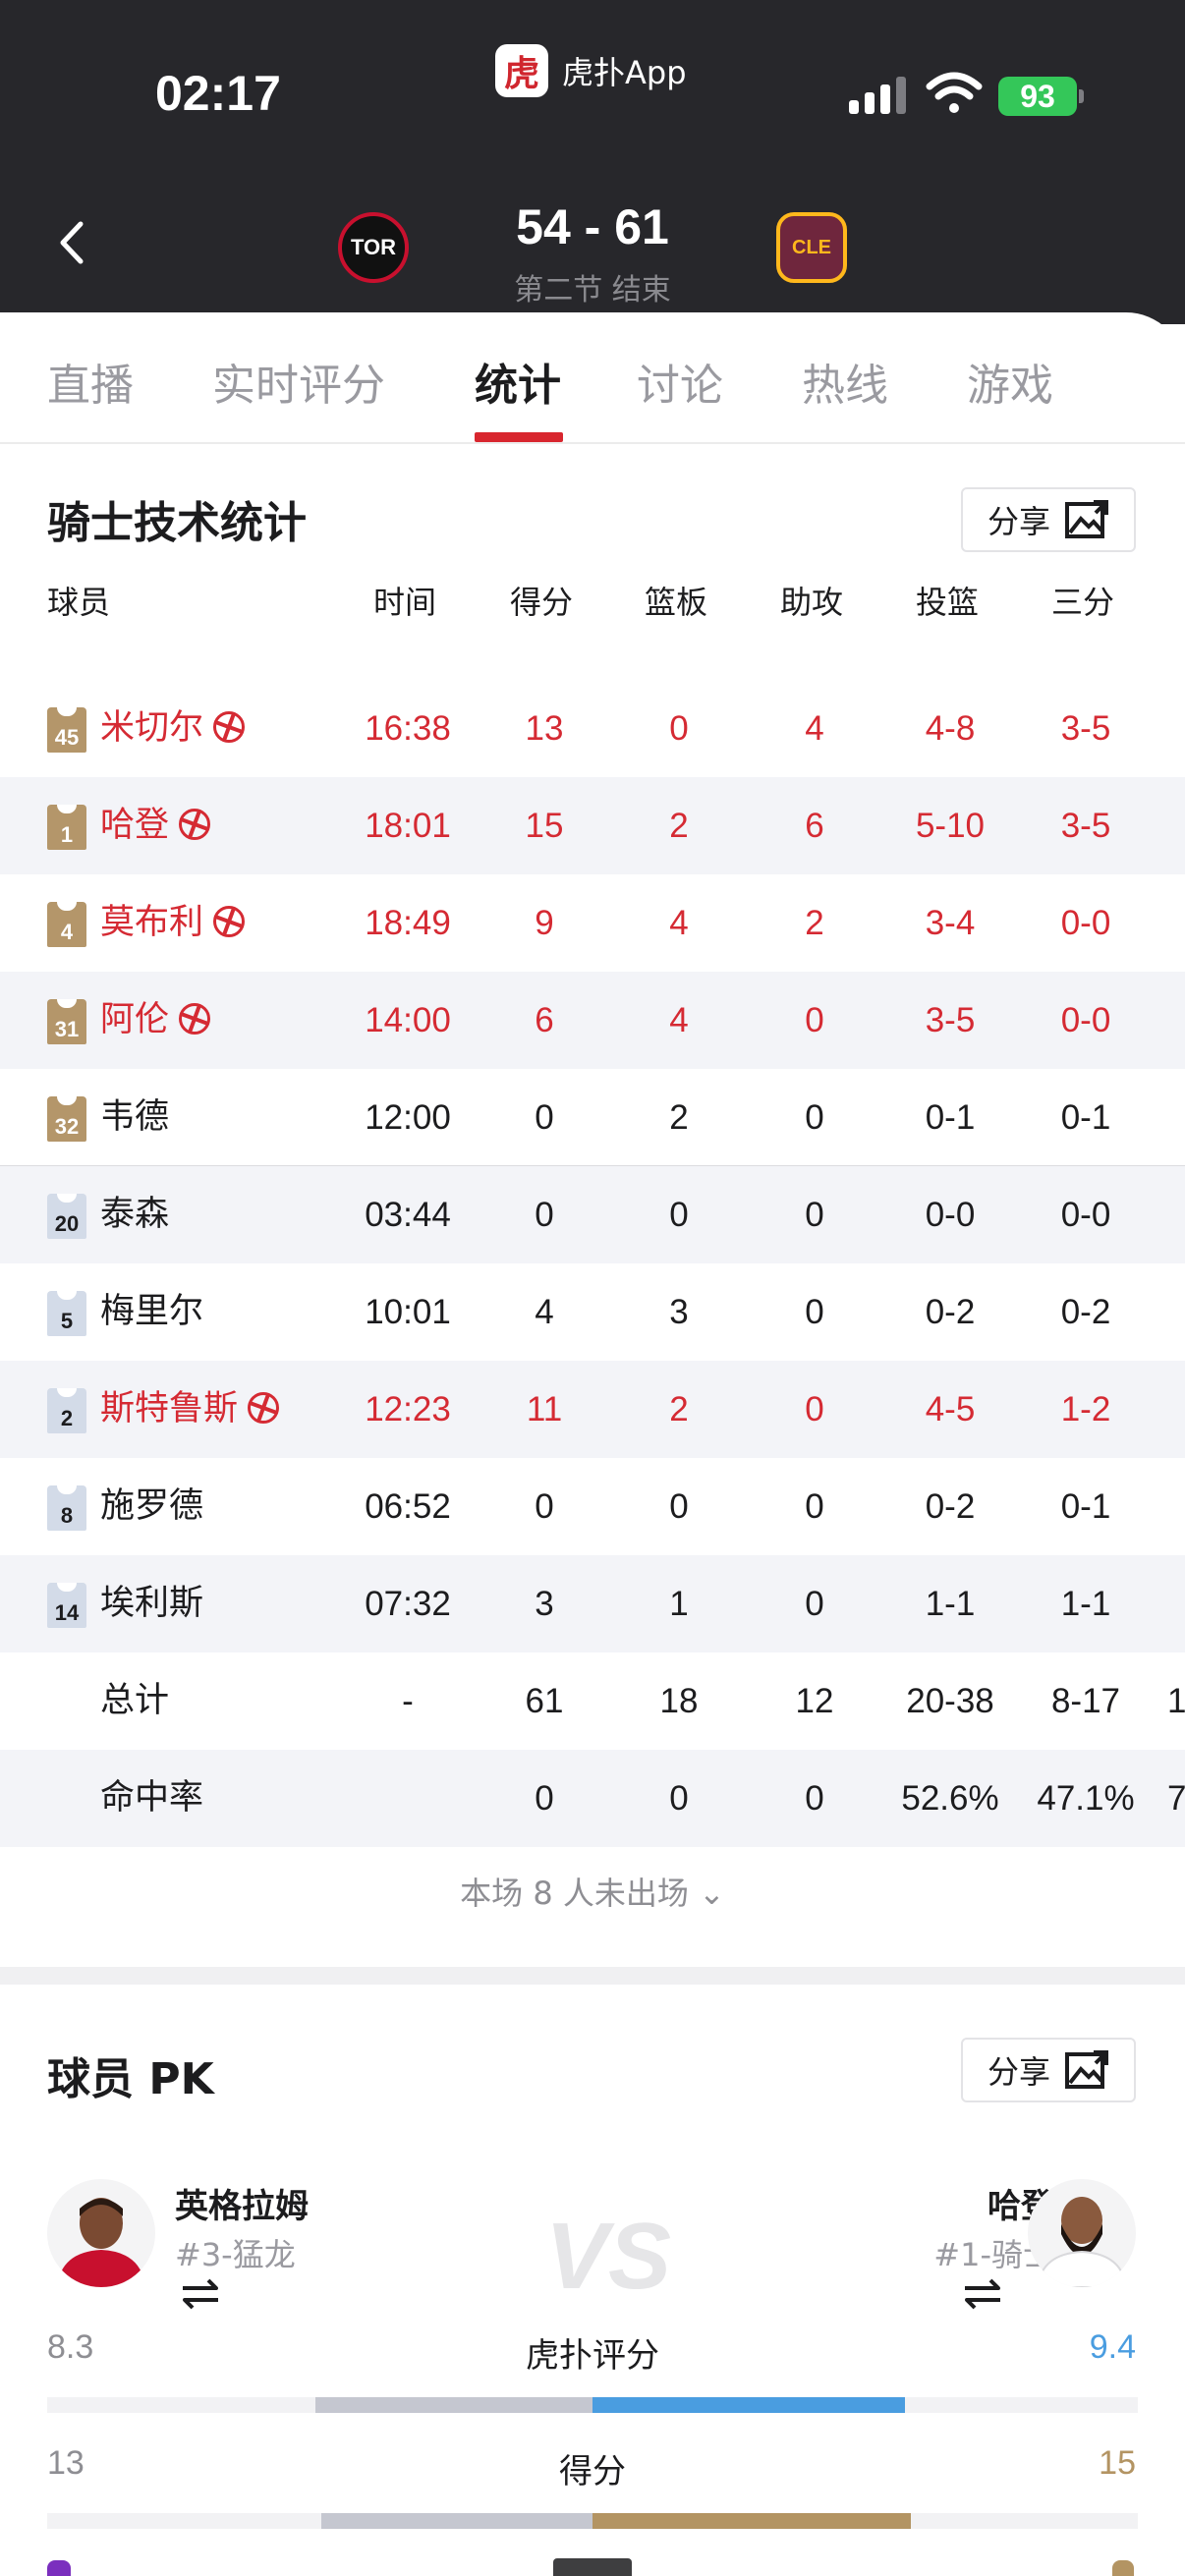 Image resolution: width=1185 pixels, height=2576 pixels. I want to click on cell-three-pointers: 1-2, so click(1085, 1409).